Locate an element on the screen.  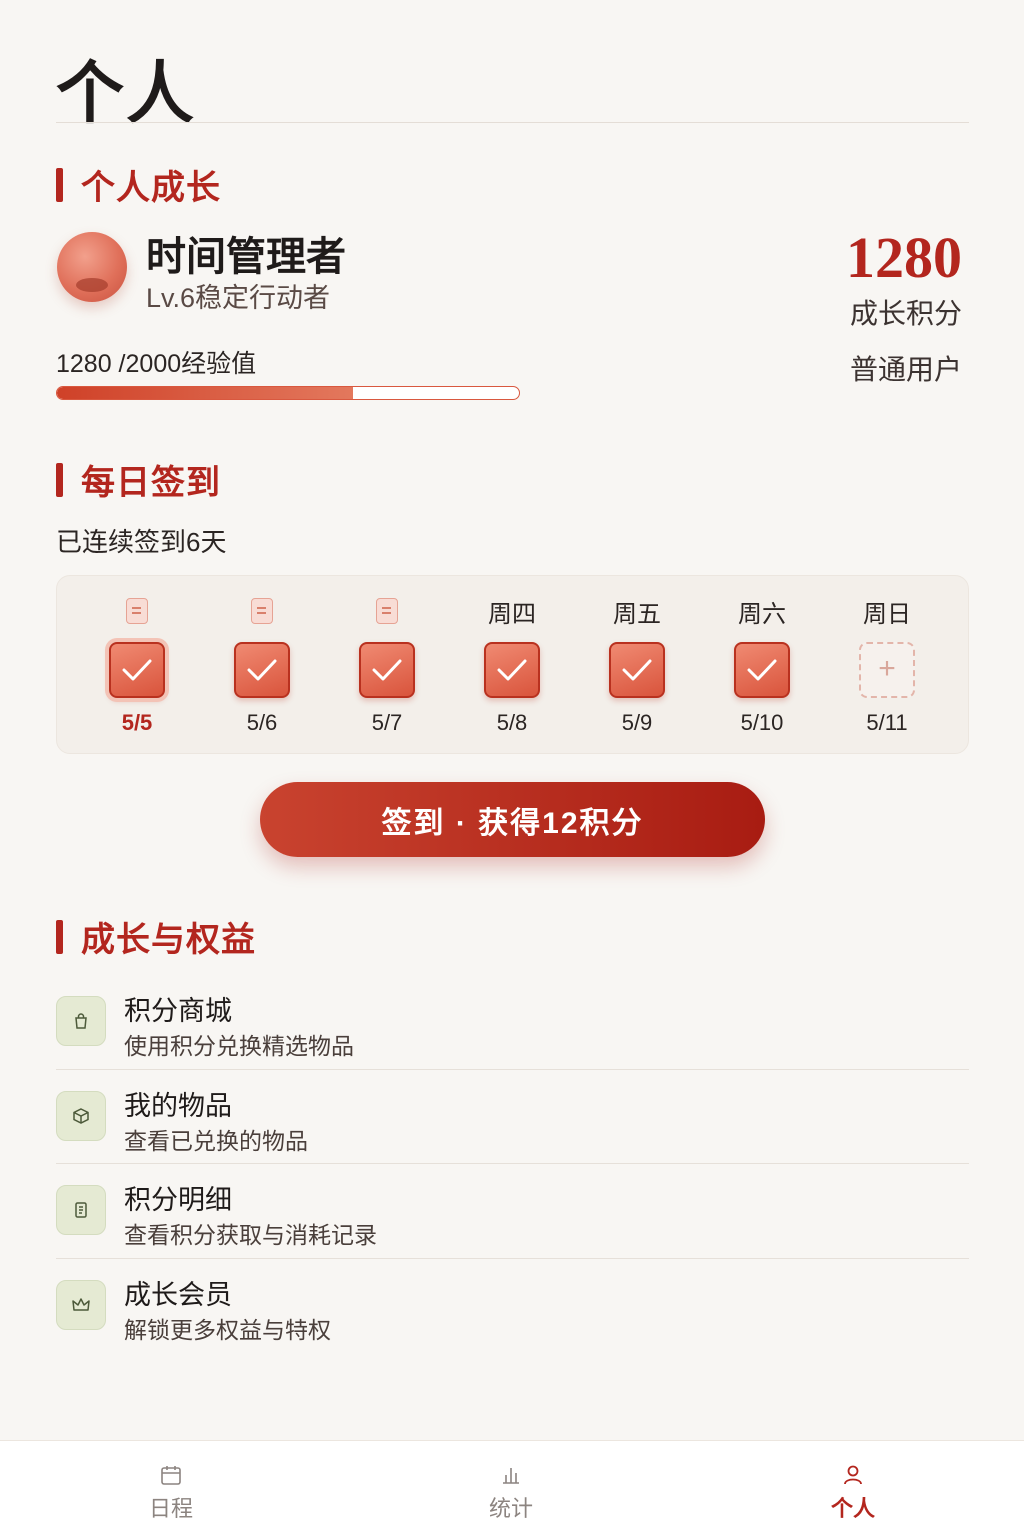
list-item-points-mall: 积分商城 使用积分兑换精选物品 is located at coordinates (512, 1022).